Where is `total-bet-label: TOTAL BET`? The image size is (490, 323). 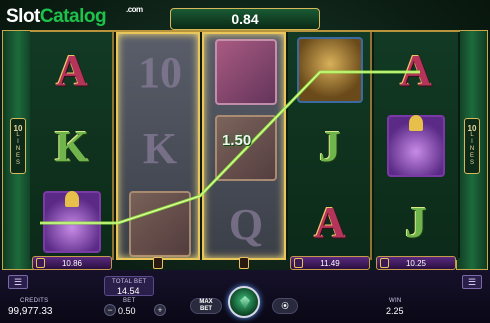
total-bet-label: TOTAL BET is located at coordinates (129, 282).